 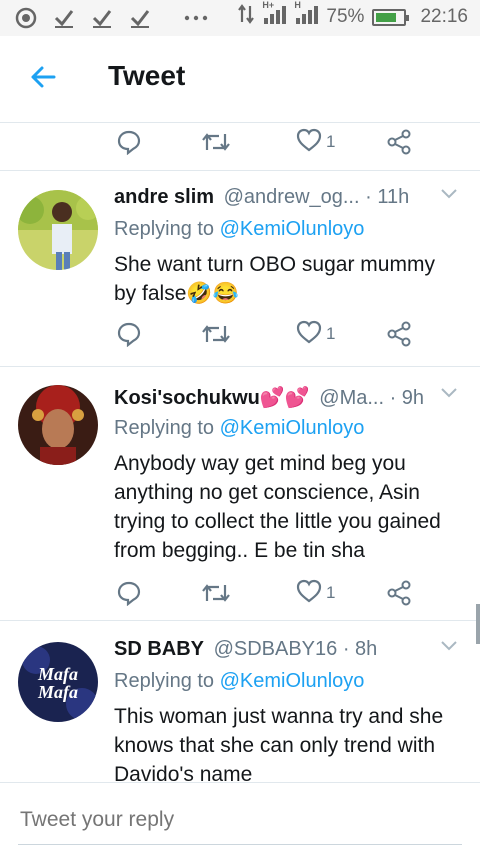 I want to click on data-transfer-icon, so click(x=246, y=17).